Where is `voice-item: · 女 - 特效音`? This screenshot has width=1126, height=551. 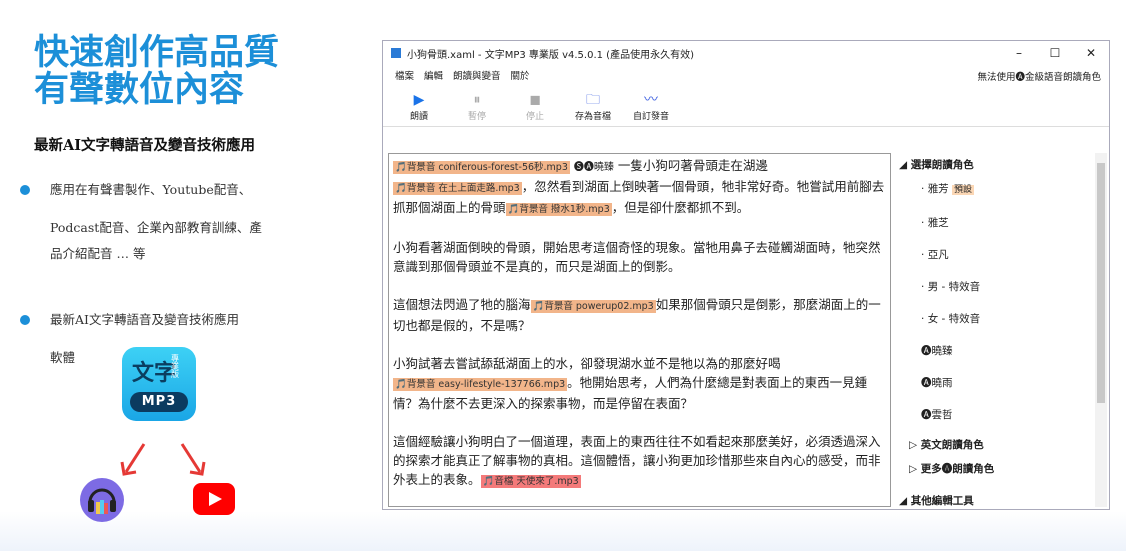 voice-item: · 女 - 特效音 is located at coordinates (950, 318).